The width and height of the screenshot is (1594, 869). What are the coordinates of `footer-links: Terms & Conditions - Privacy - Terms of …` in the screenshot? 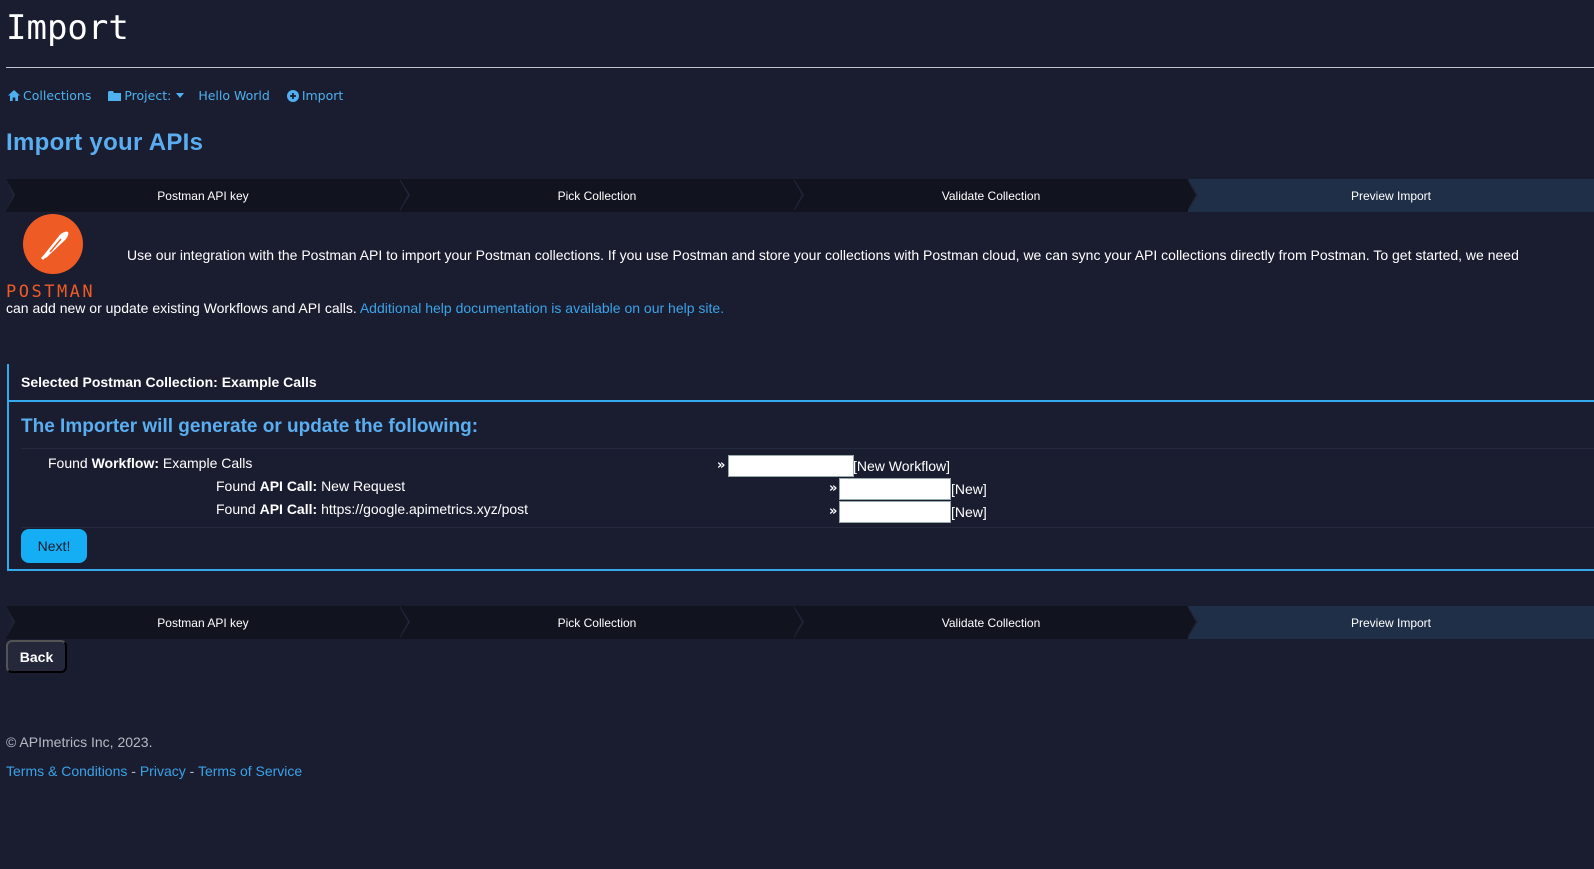 It's located at (154, 771).